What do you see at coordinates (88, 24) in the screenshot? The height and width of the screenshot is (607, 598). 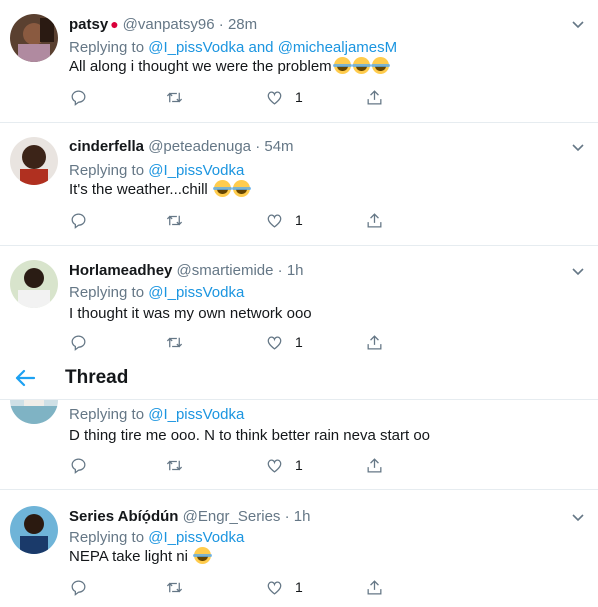 I see `author-name: patsy` at bounding box center [88, 24].